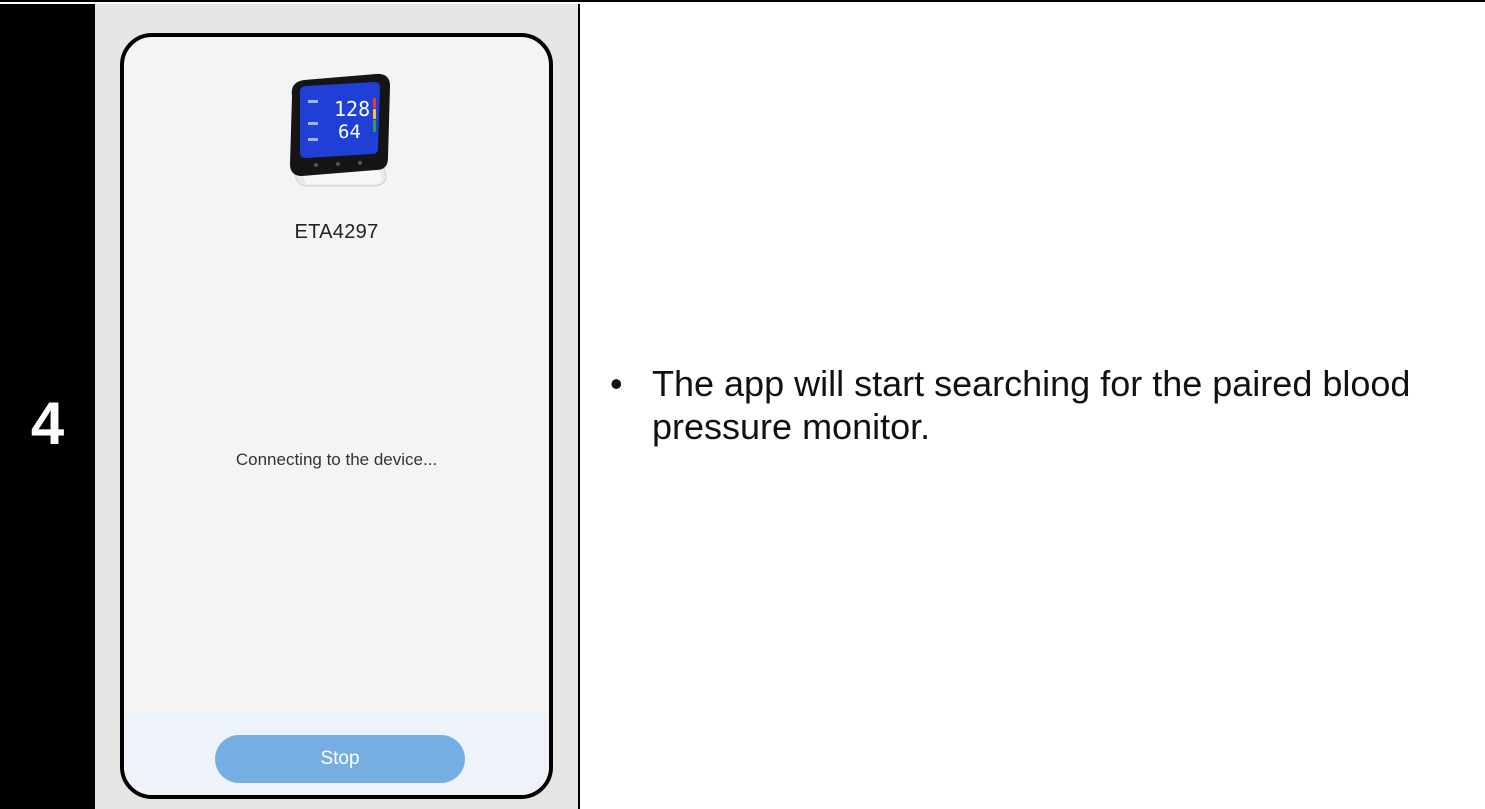 This screenshot has width=1485, height=809. I want to click on step-number: 4, so click(47, 423).